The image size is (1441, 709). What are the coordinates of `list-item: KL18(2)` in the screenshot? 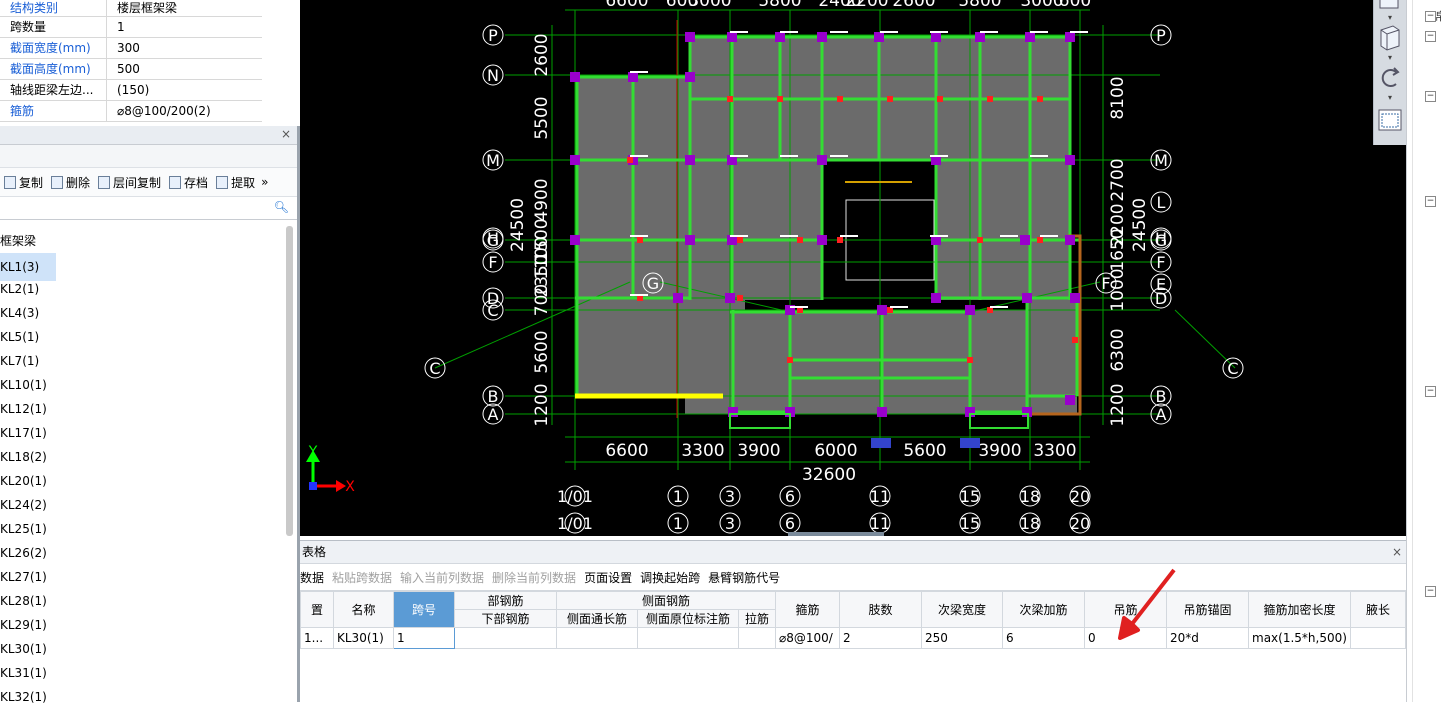 It's located at (148, 457).